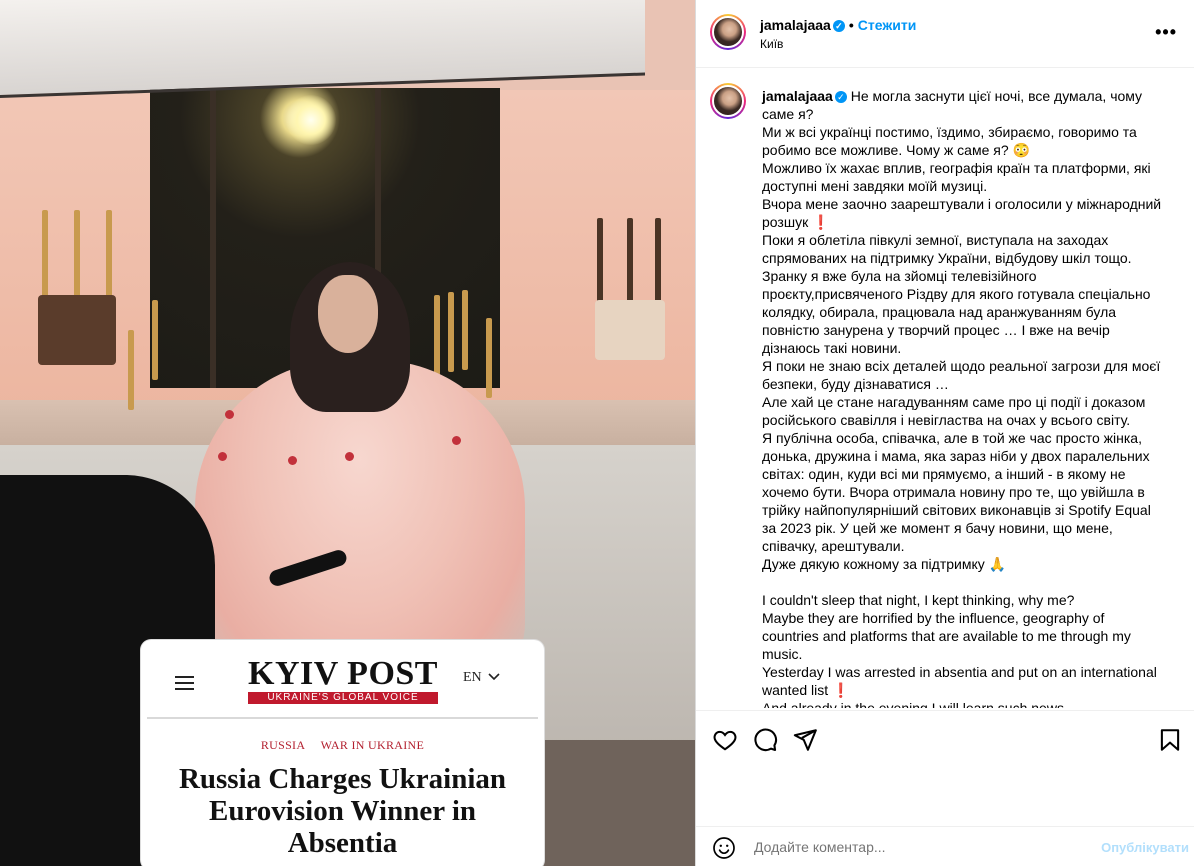  What do you see at coordinates (795, 25) in the screenshot?
I see `username-link: jamalajaaa` at bounding box center [795, 25].